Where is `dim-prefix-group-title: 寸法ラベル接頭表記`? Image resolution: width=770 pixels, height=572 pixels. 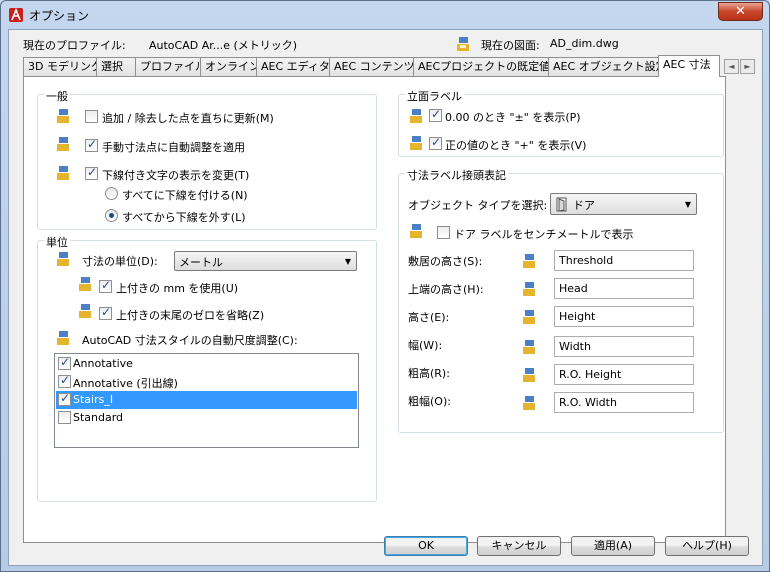 dim-prefix-group-title: 寸法ラベル接頭表記 is located at coordinates (456, 175).